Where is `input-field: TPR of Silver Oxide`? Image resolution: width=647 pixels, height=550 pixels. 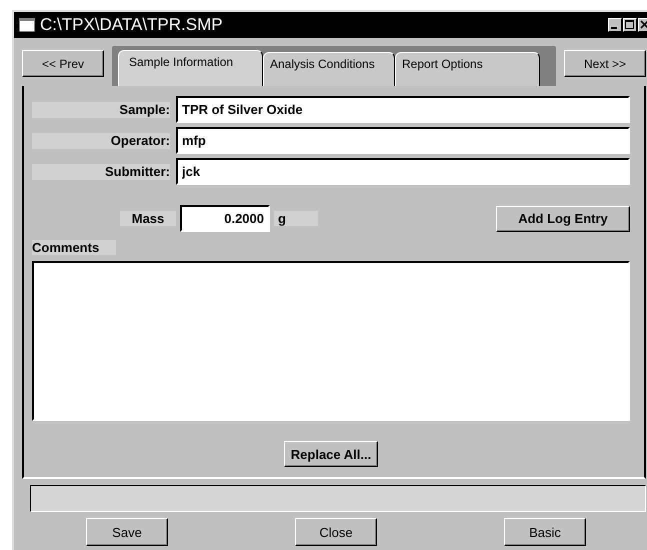
input-field: TPR of Silver Oxide is located at coordinates (403, 109).